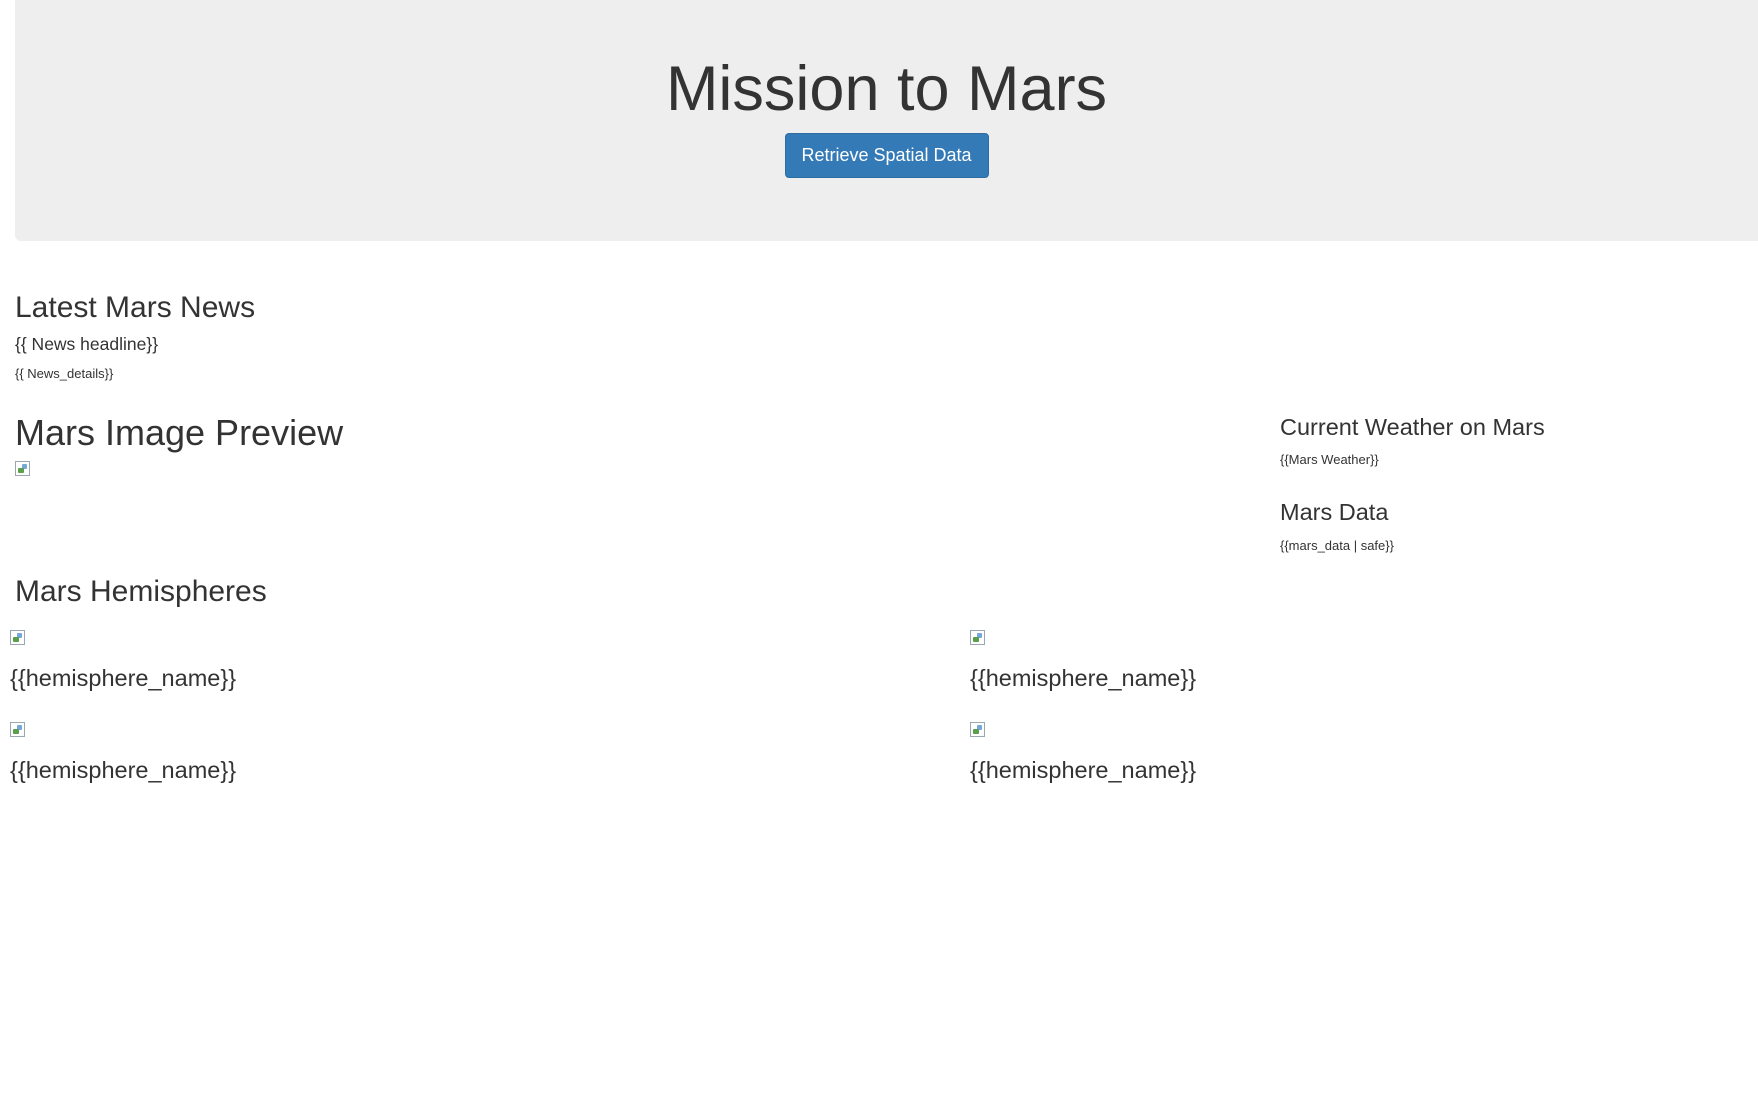 The width and height of the screenshot is (1758, 1104). Describe the element at coordinates (1329, 459) in the screenshot. I see `weather-text: {{Mars Weather}}` at that location.